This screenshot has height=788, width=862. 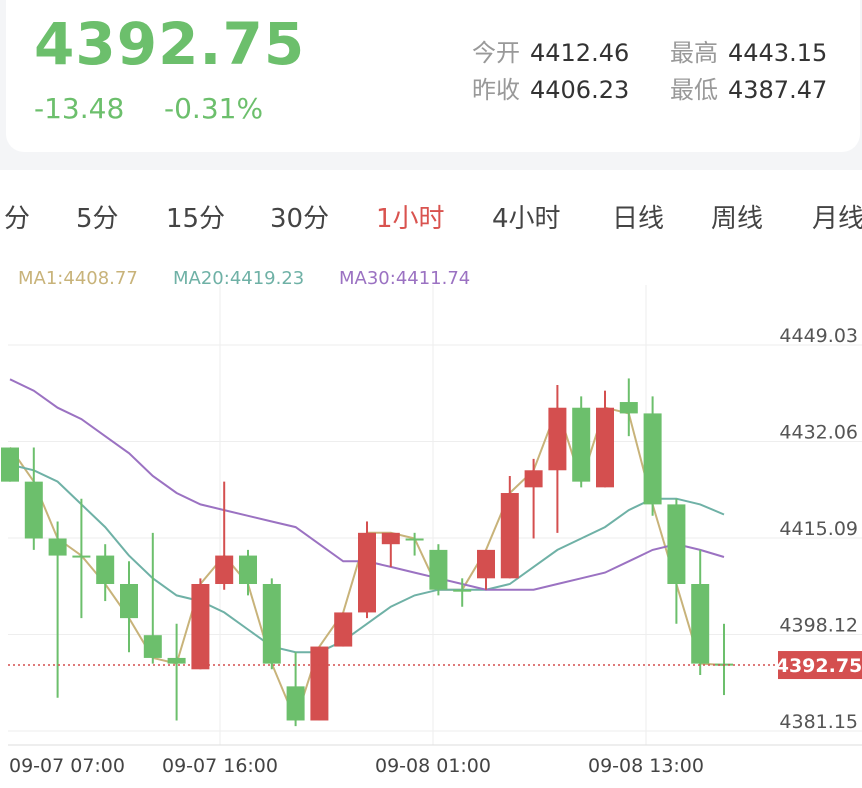 I want to click on x-tick-label: 09-07 16:00, so click(x=220, y=766).